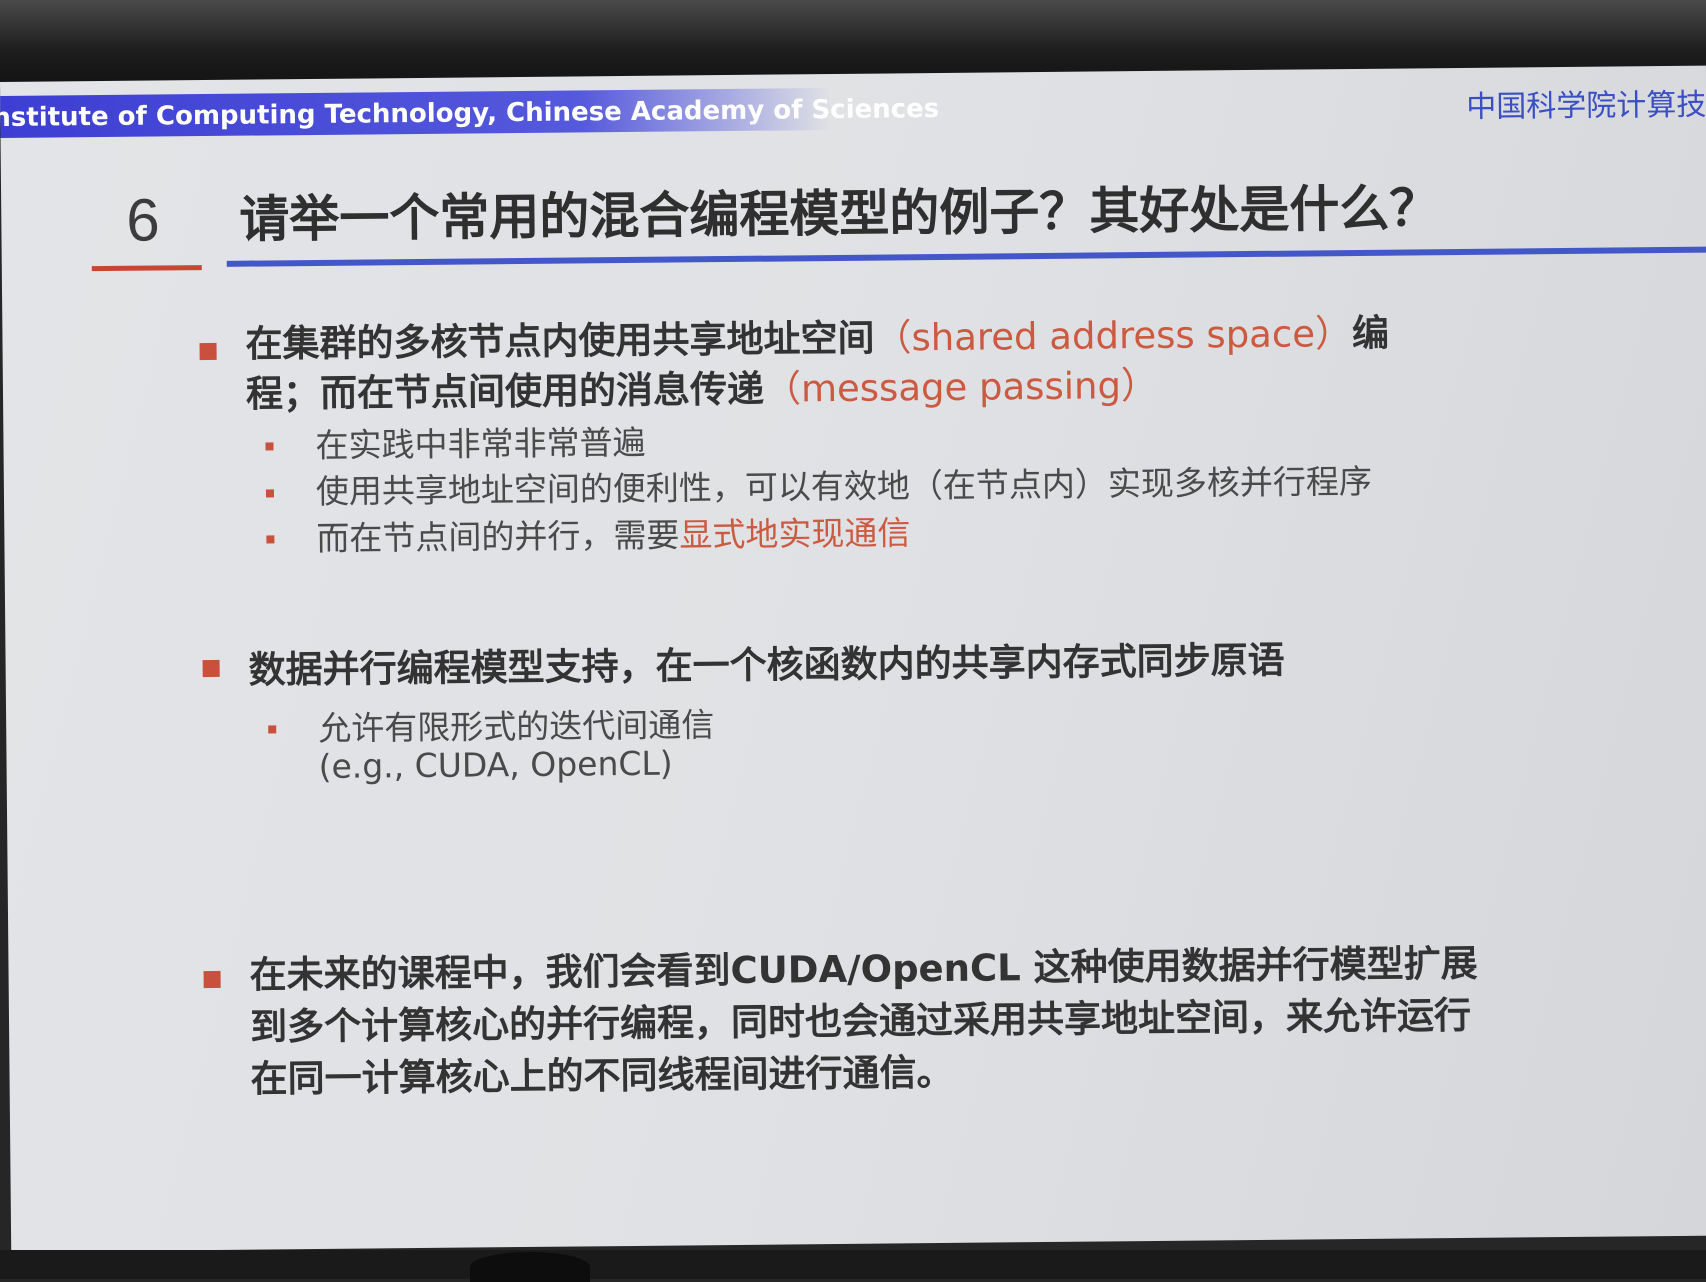  Describe the element at coordinates (844, 486) in the screenshot. I see `bullet-1-sub-2: 使用共享地址空间的便利性，可以有效地（在节点内）实现多核并行程序` at that location.